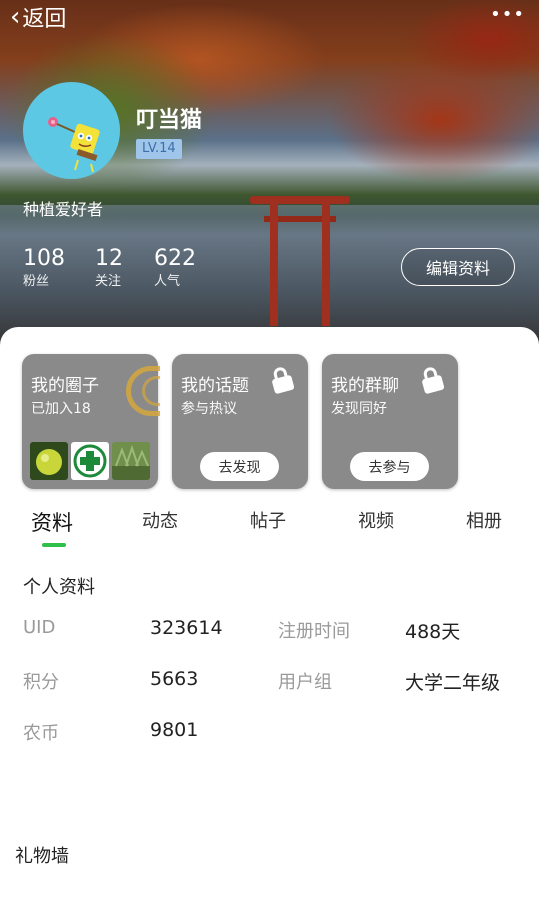 Image resolution: width=539 pixels, height=904 pixels. What do you see at coordinates (65, 386) in the screenshot?
I see `card-title: 我的圈子` at bounding box center [65, 386].